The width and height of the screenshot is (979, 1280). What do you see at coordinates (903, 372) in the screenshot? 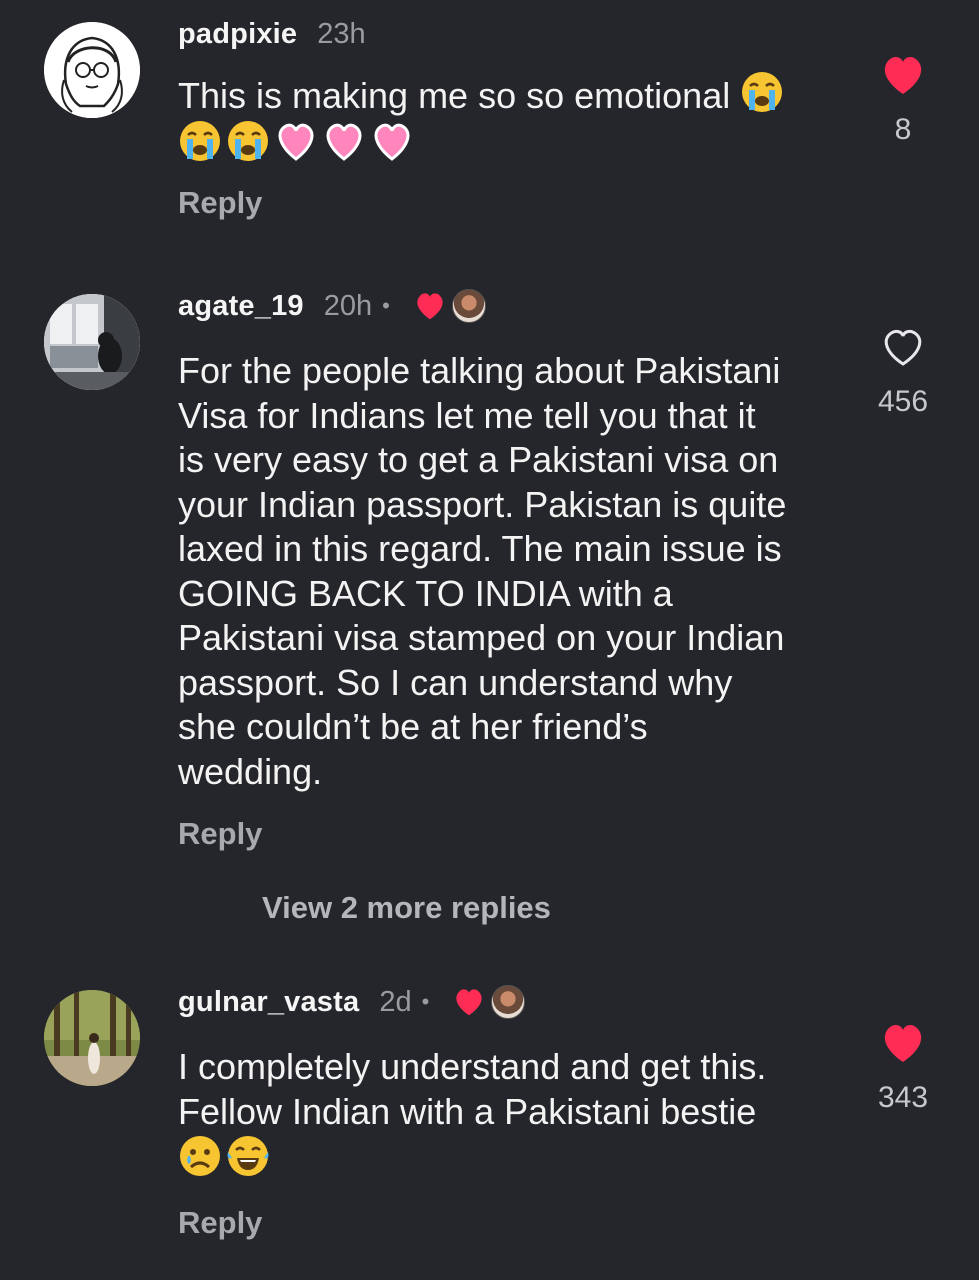
I see `like-column: 456` at bounding box center [903, 372].